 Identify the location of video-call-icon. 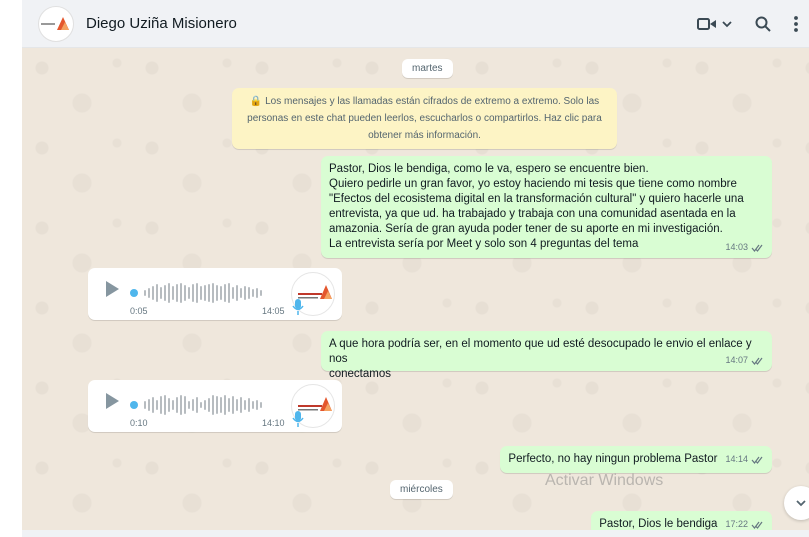
(706, 23).